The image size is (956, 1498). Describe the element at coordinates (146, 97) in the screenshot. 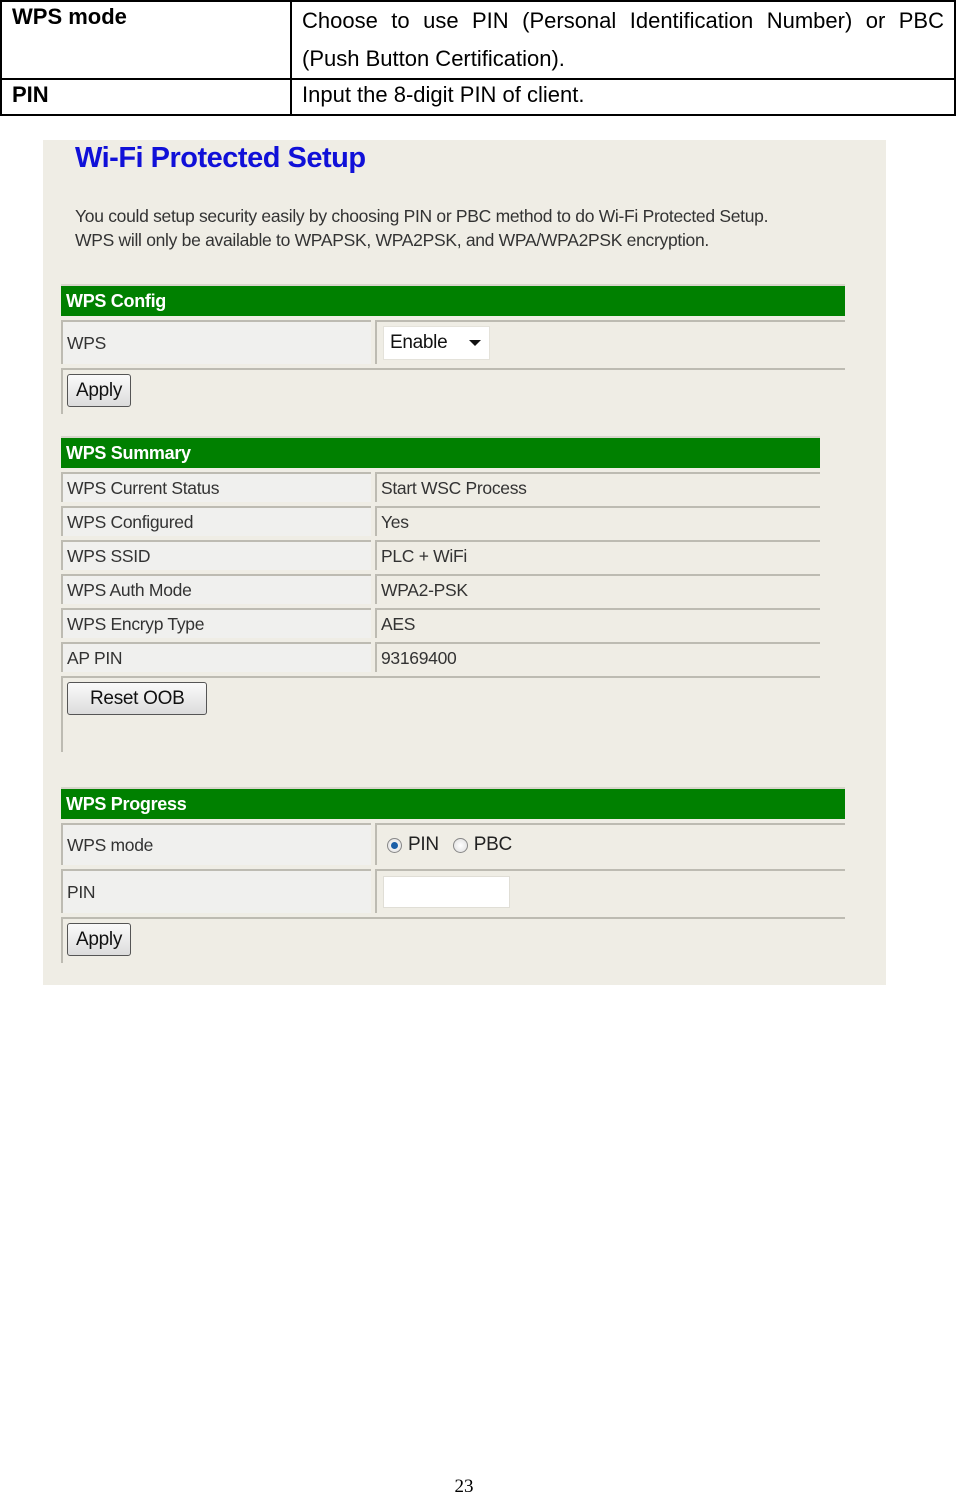

I see `term-pin: PIN` at that location.